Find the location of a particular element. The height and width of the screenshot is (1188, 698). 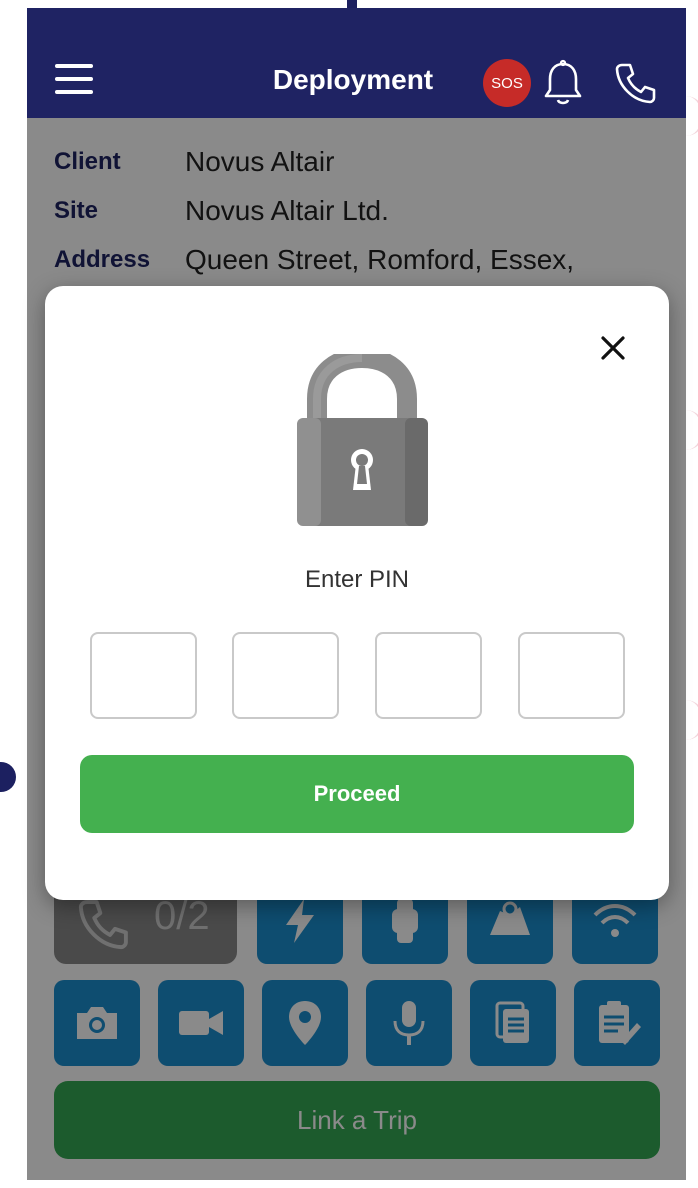

enter-pin-label: Enter PIN is located at coordinates (357, 579).